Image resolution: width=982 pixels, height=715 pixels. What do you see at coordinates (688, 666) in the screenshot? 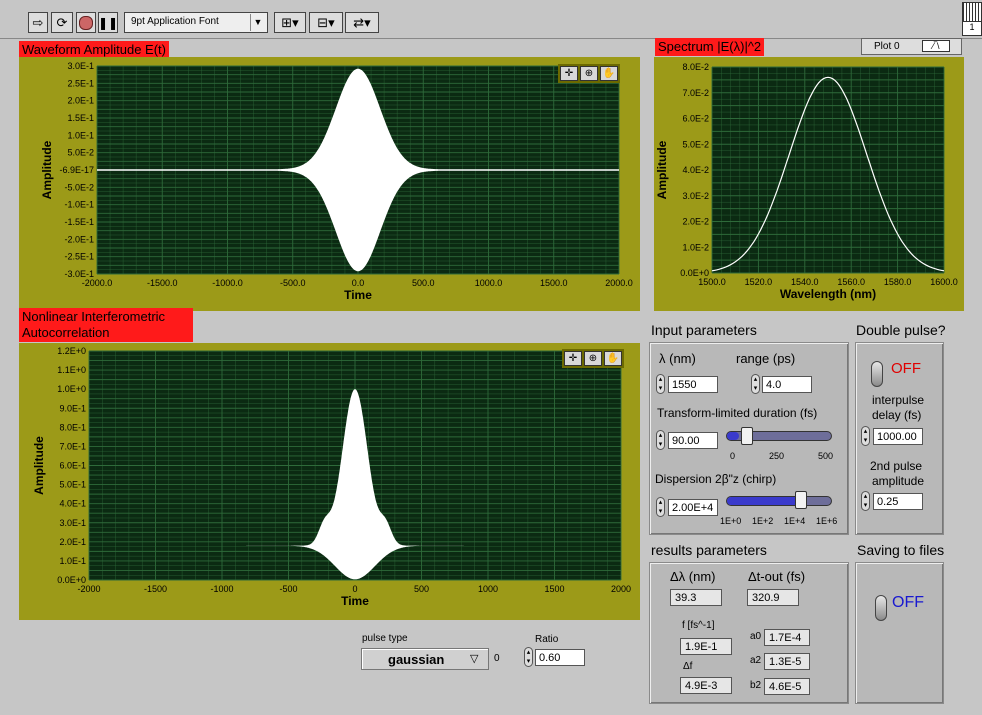
I see `df-label: Δf` at bounding box center [688, 666].